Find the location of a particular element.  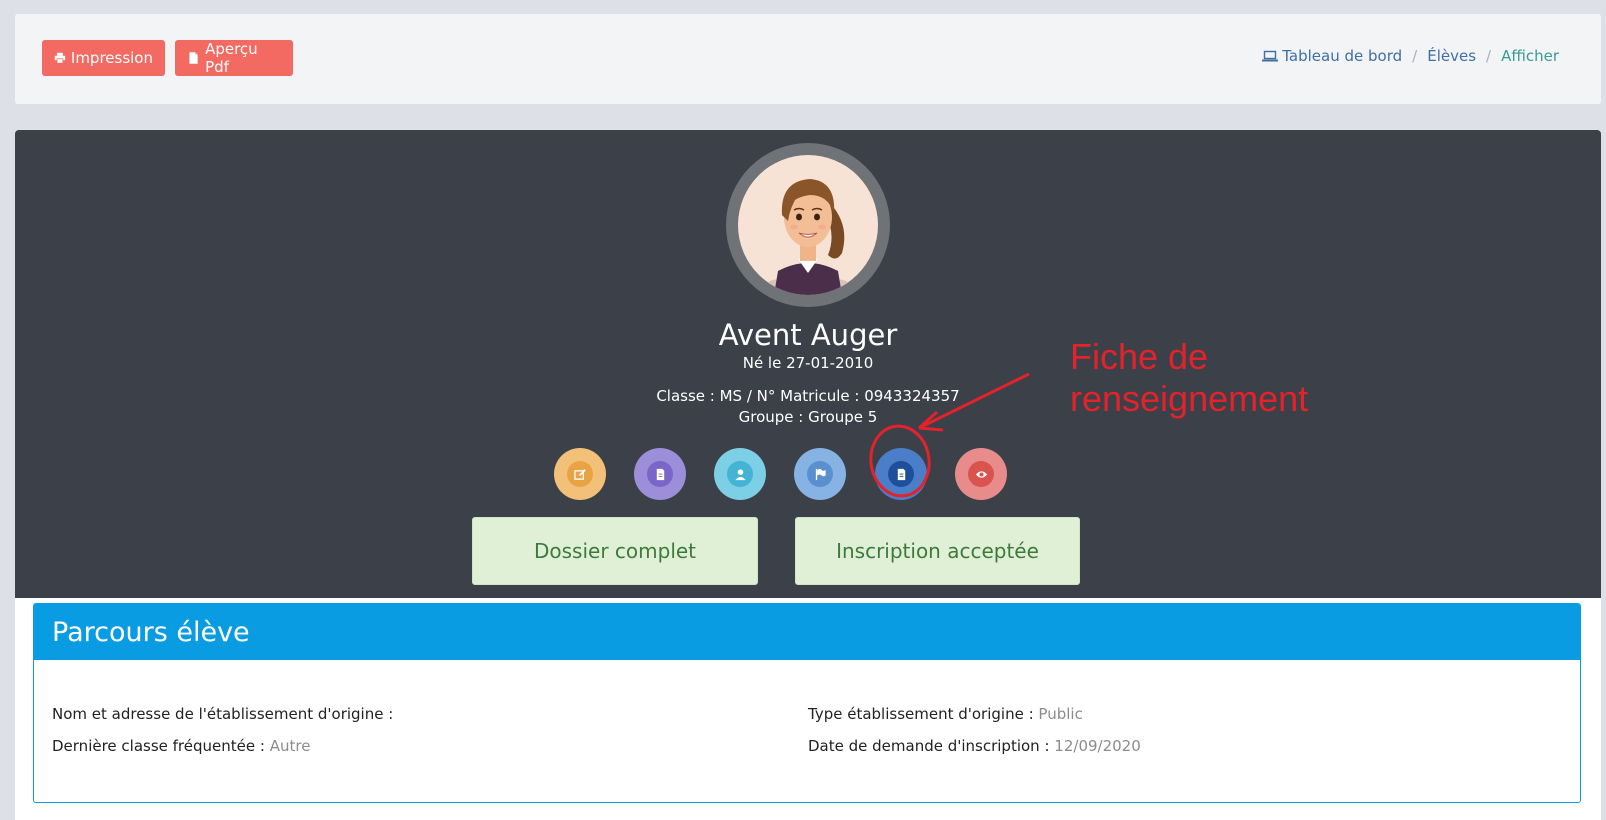

document-button is located at coordinates (660, 474).